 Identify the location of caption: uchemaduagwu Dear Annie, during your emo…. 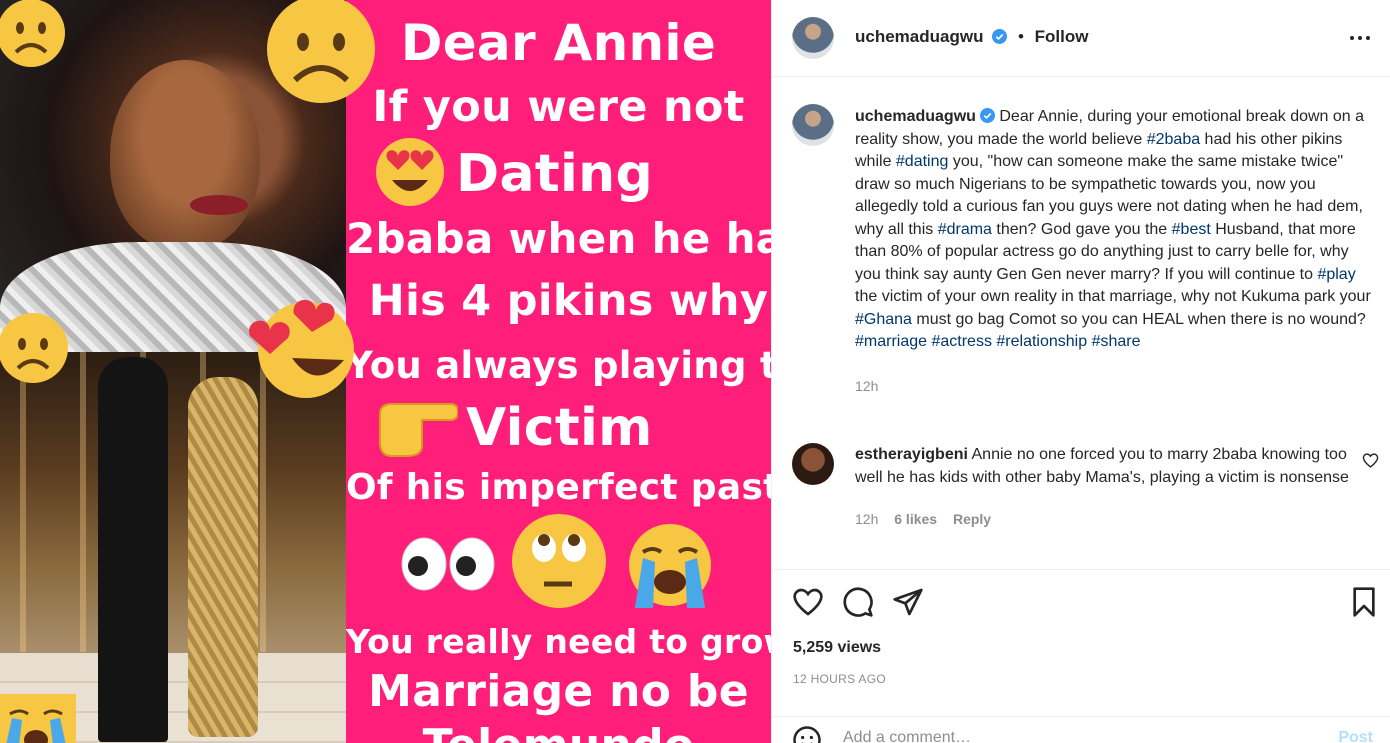
(1115, 251).